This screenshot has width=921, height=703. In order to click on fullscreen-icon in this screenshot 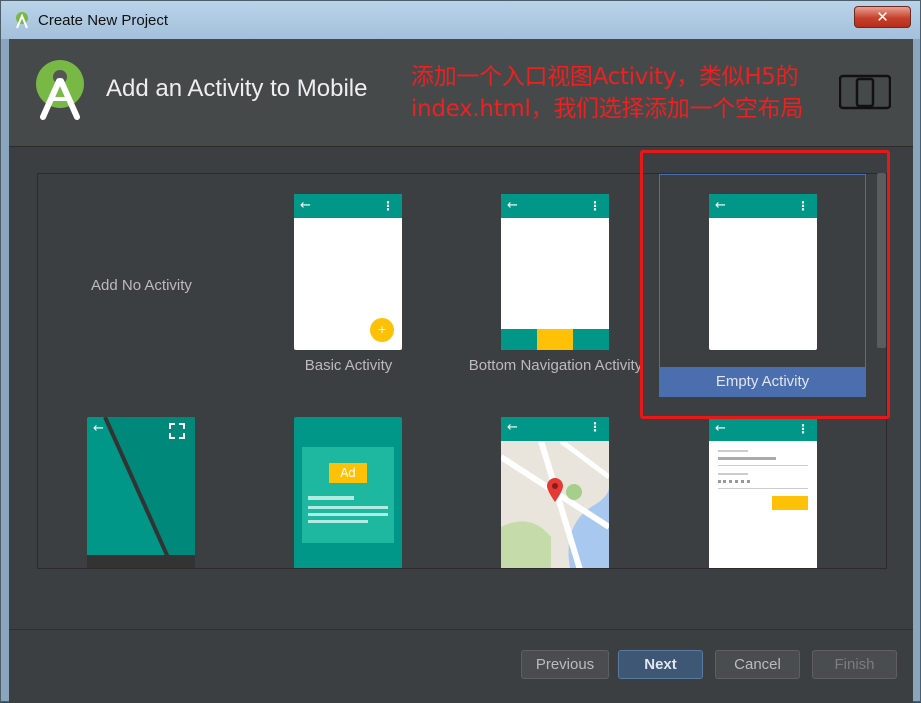, I will do `click(177, 431)`.